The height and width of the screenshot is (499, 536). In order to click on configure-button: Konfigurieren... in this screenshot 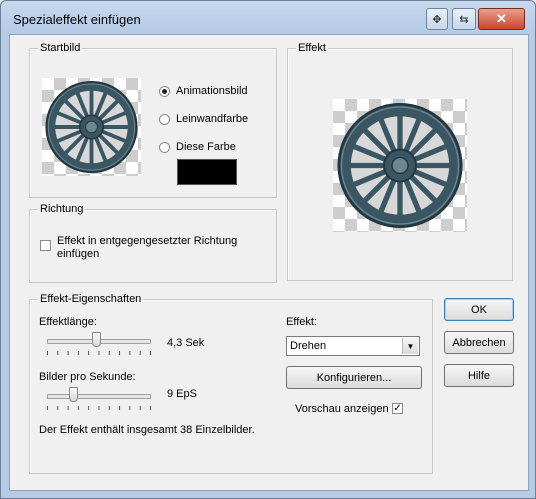, I will do `click(354, 377)`.